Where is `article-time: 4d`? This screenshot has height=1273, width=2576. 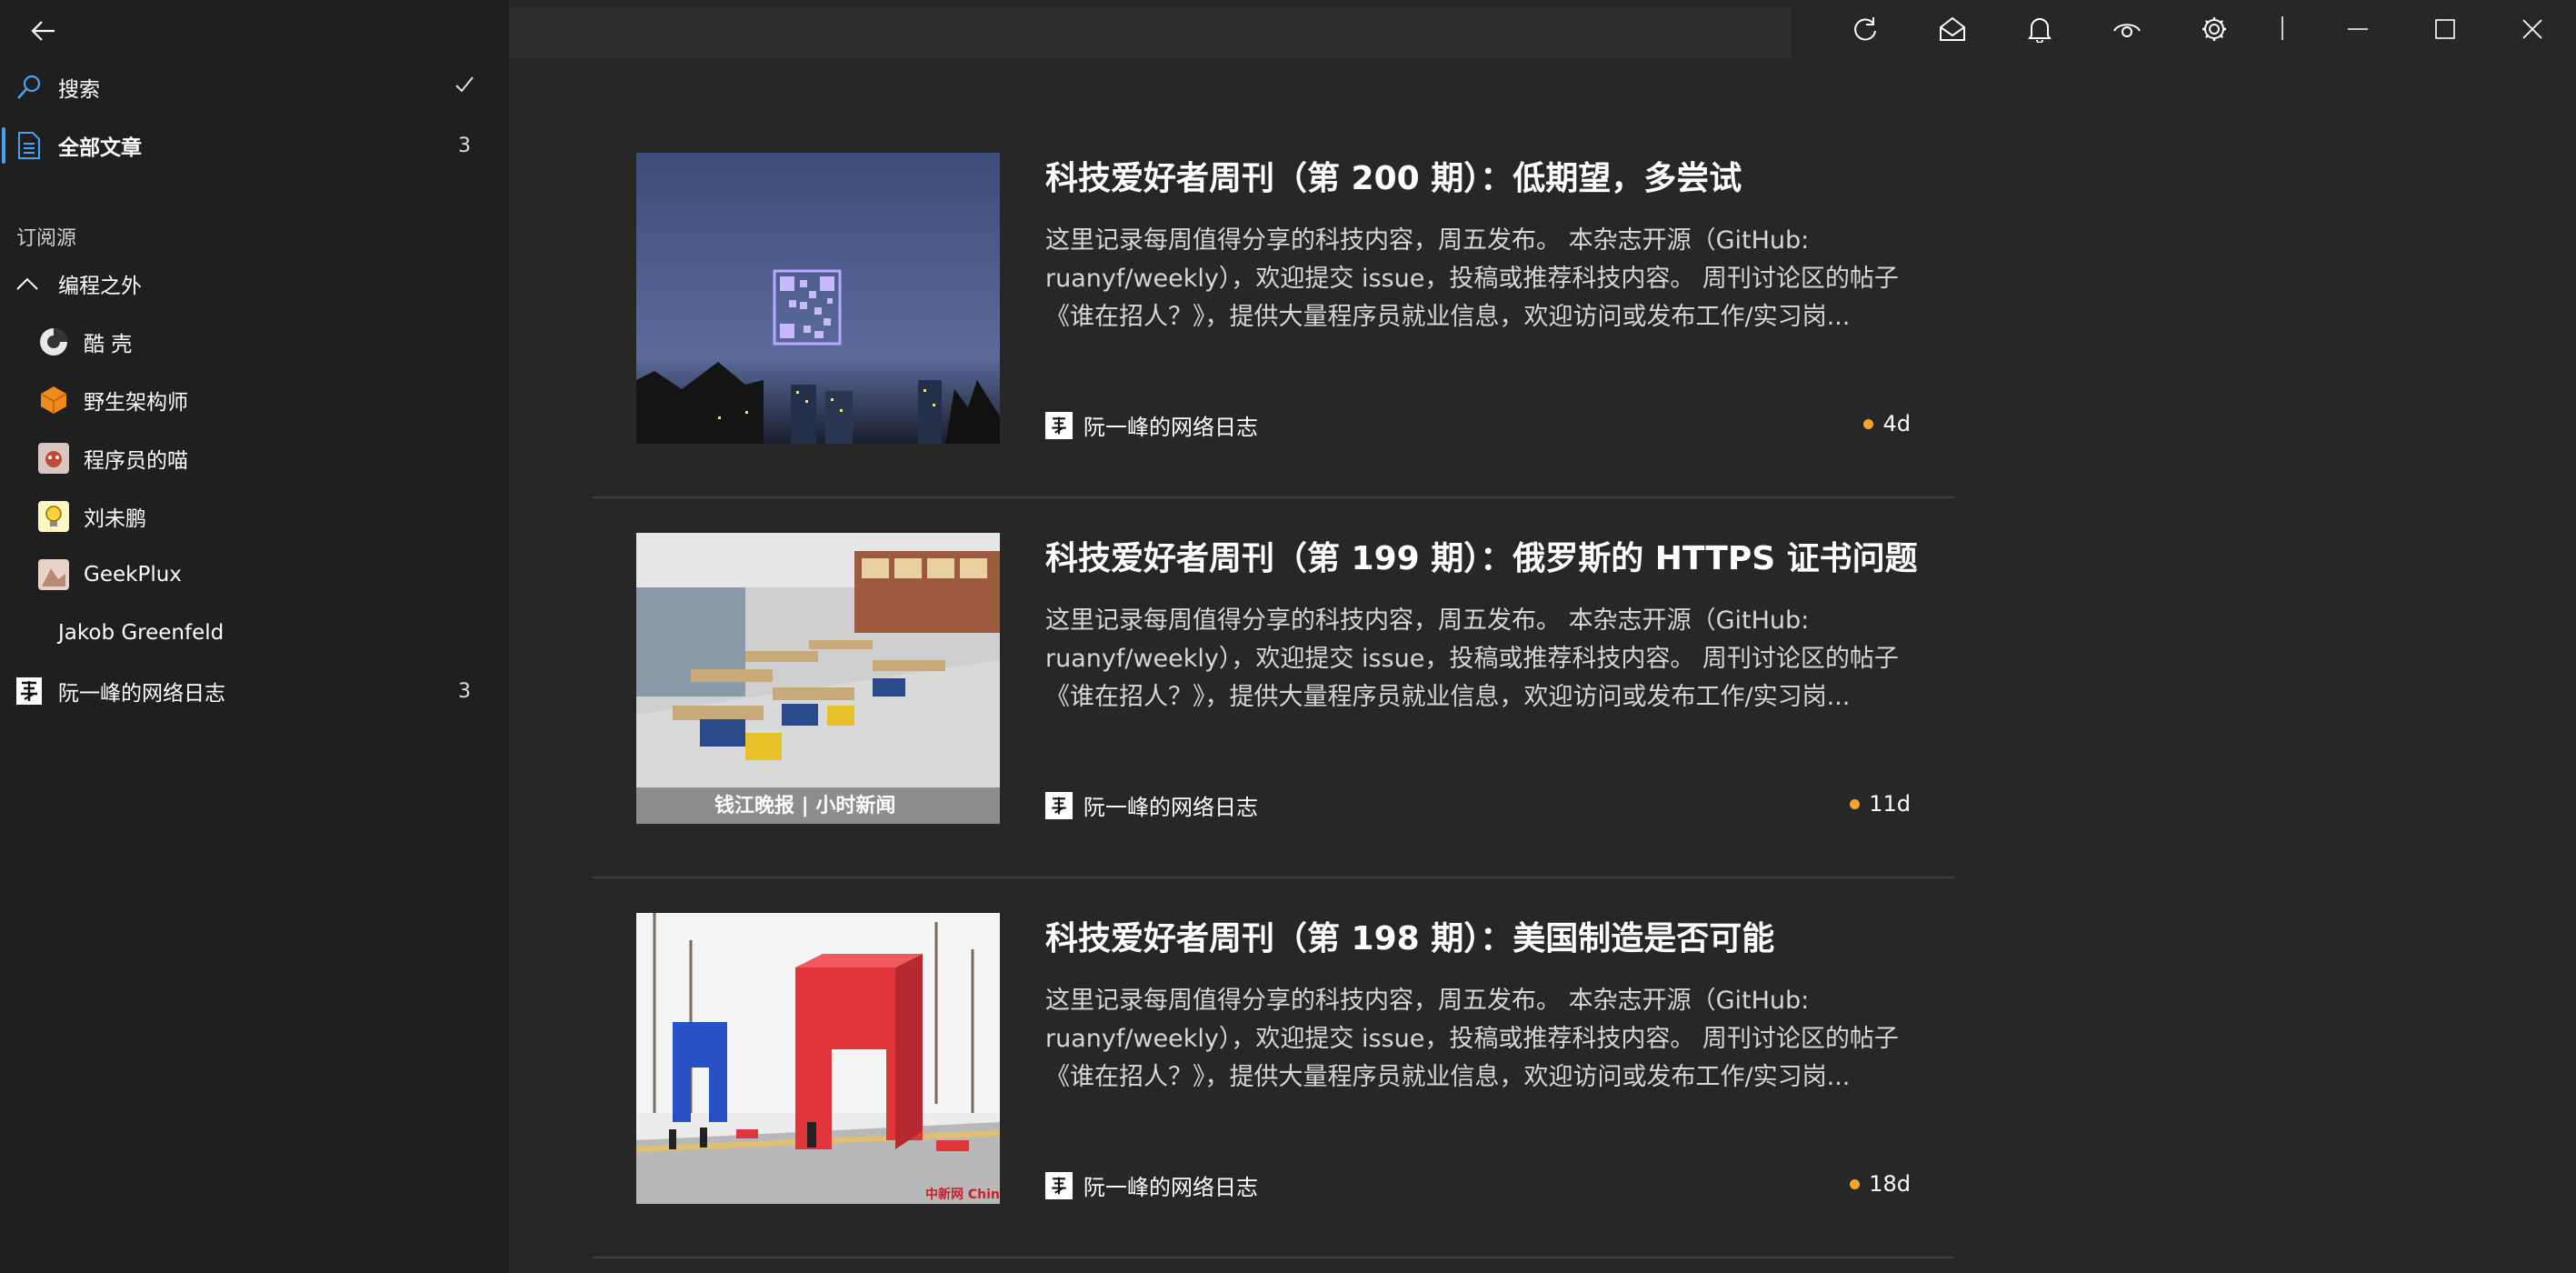 article-time: 4d is located at coordinates (1897, 423).